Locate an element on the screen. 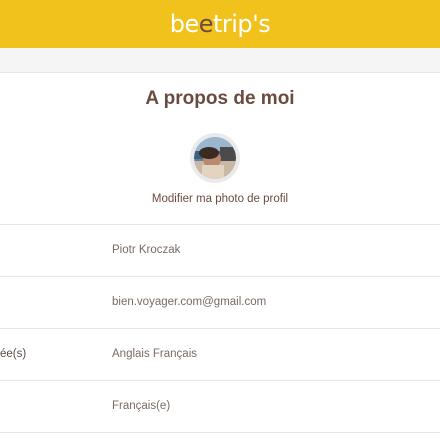  logo-text-part3: trip's is located at coordinates (241, 24).